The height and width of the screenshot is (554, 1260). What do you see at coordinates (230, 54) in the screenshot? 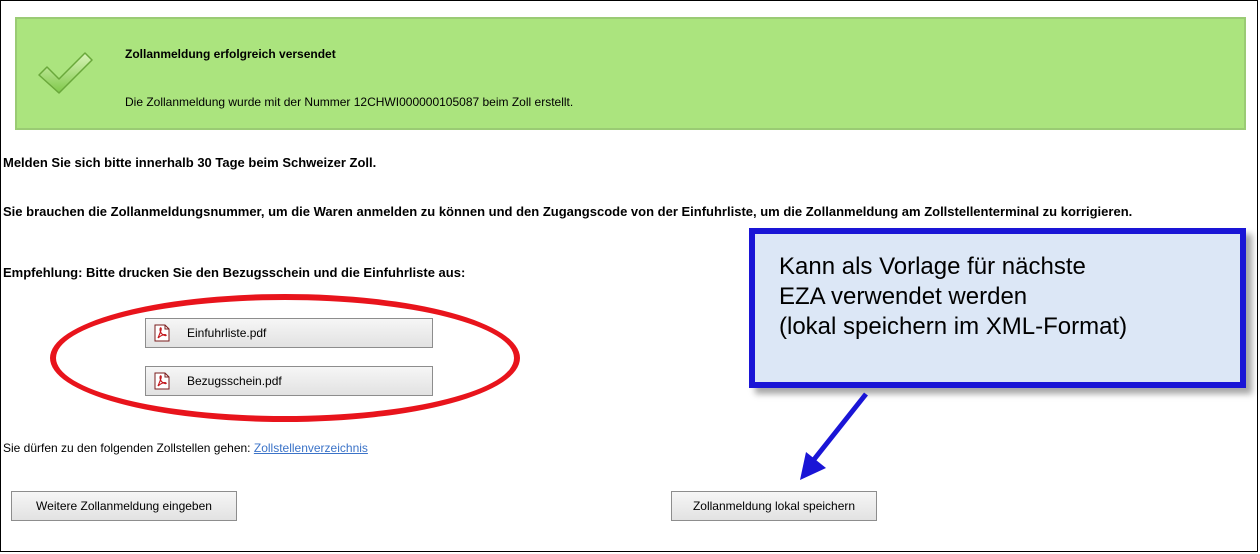
I see `banner-title: Zollanmeldung erfolgreich versendet` at bounding box center [230, 54].